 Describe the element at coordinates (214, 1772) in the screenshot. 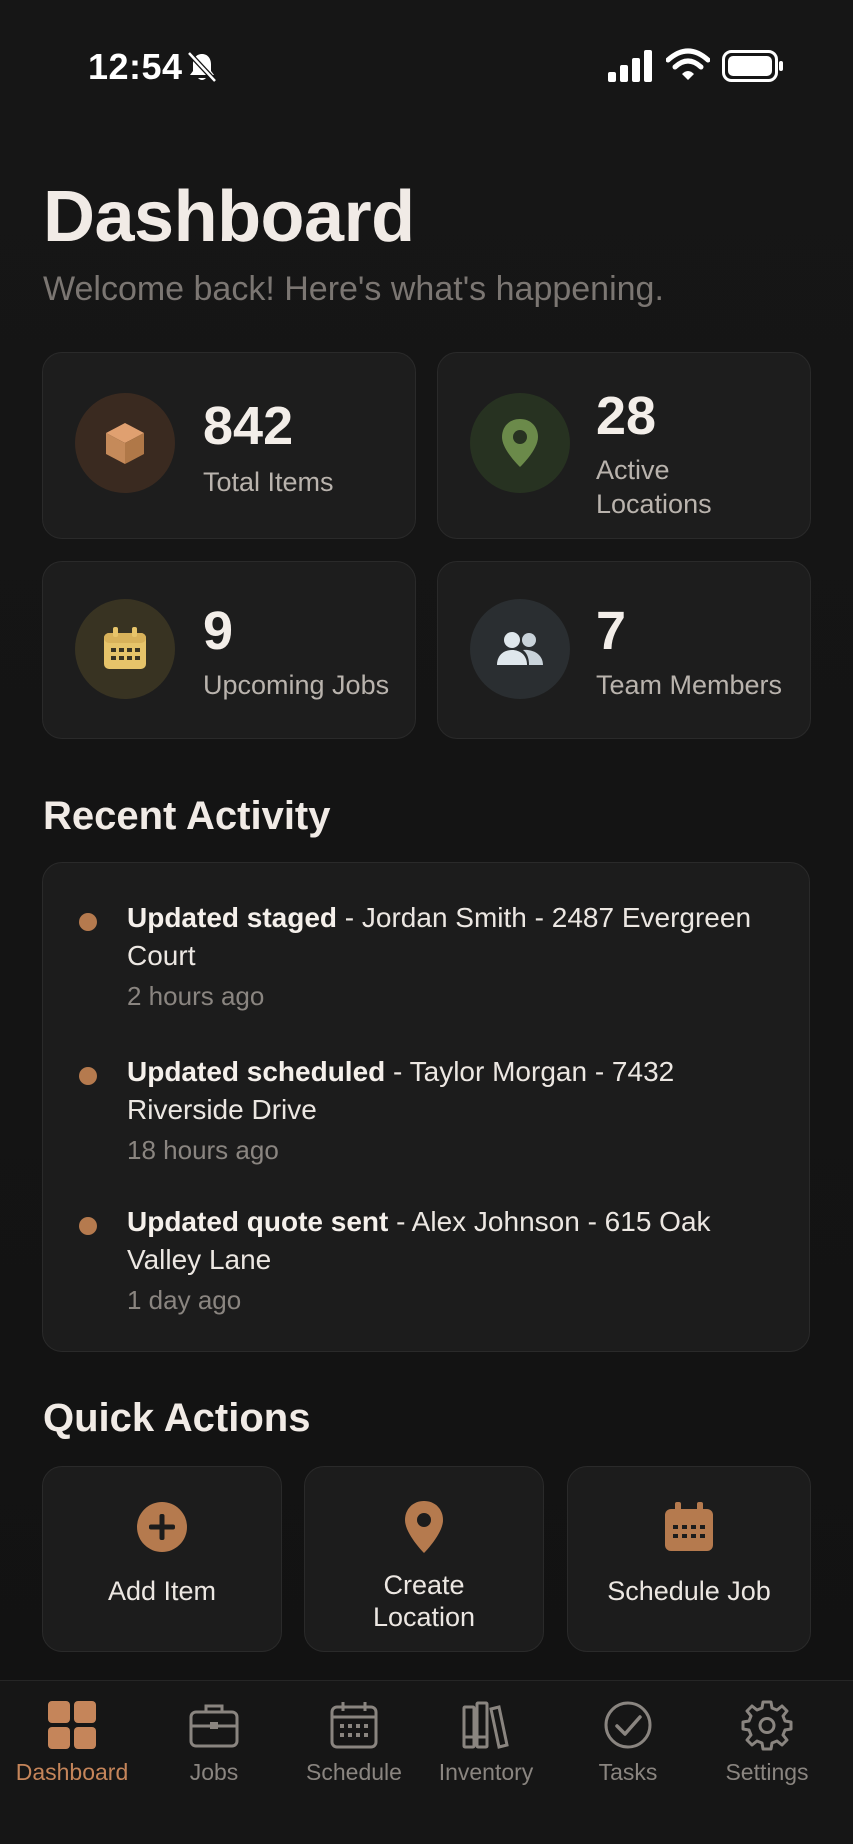

I see `nav-label: Jobs` at that location.